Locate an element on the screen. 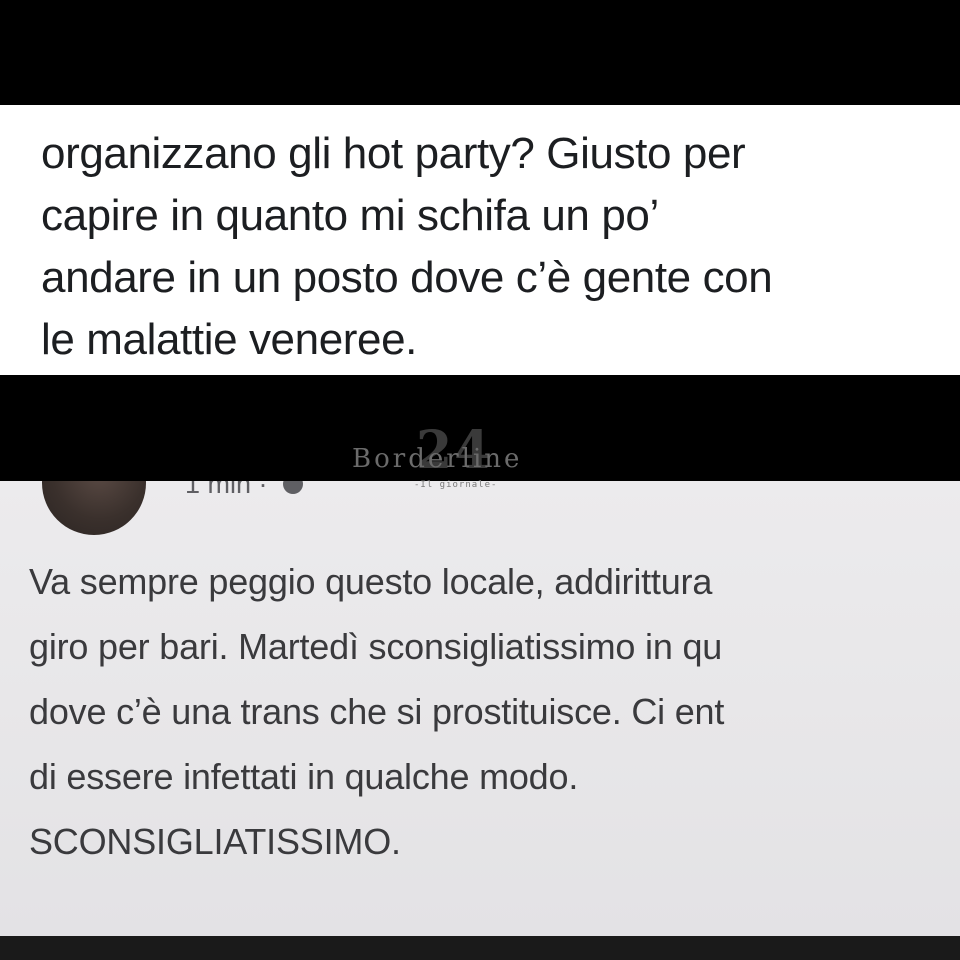  post-meta: 1 min · is located at coordinates (244, 490).